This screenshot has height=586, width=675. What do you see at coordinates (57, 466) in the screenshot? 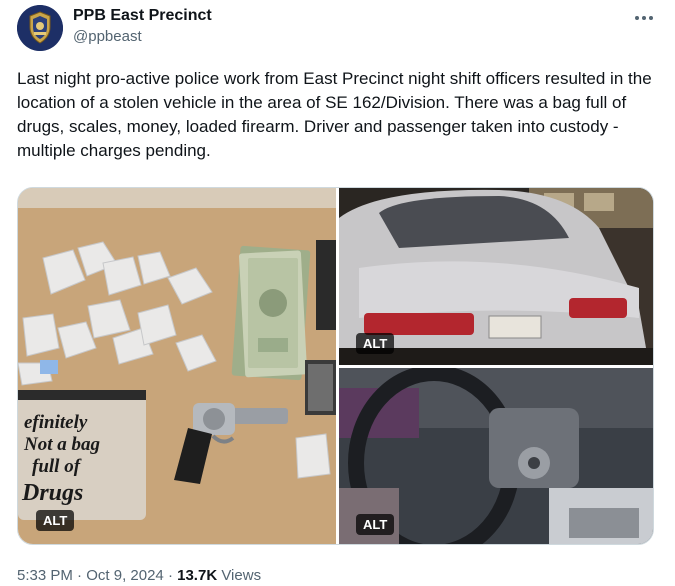
I see `pouch-line-3: full of` at bounding box center [57, 466].